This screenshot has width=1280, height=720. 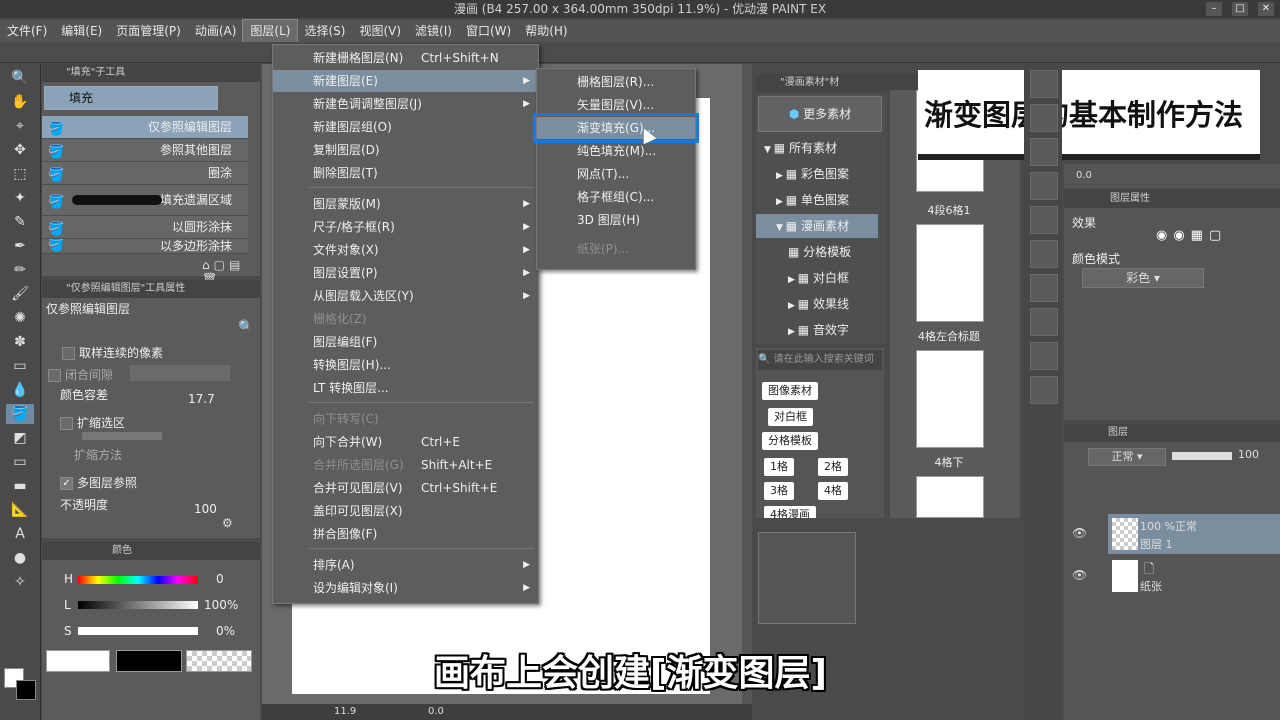 I want to click on material-tag: 图像素材, so click(x=790, y=391).